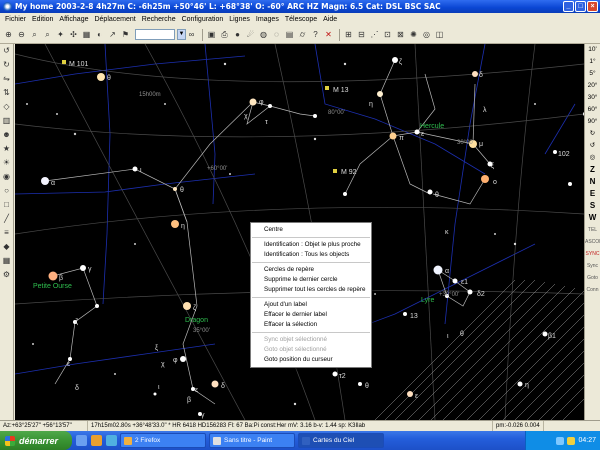 This screenshot has height=450, width=600. What do you see at coordinates (592, 242) in the screenshot?
I see `ascom-button: ASCOM` at bounding box center [592, 242].